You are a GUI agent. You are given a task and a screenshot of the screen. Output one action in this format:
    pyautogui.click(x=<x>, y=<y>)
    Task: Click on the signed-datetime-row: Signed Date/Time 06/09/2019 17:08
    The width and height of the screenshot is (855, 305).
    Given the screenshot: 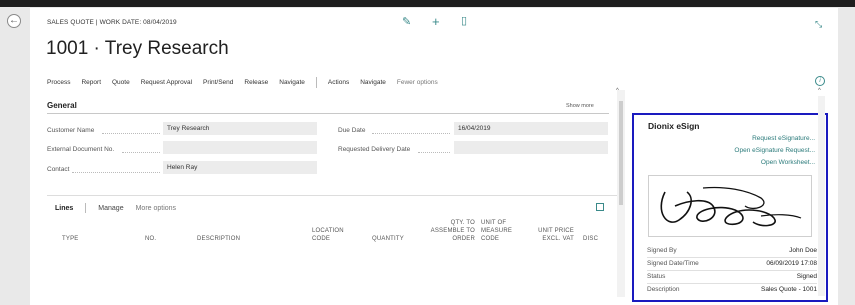 What is the action you would take?
    pyautogui.click(x=732, y=263)
    